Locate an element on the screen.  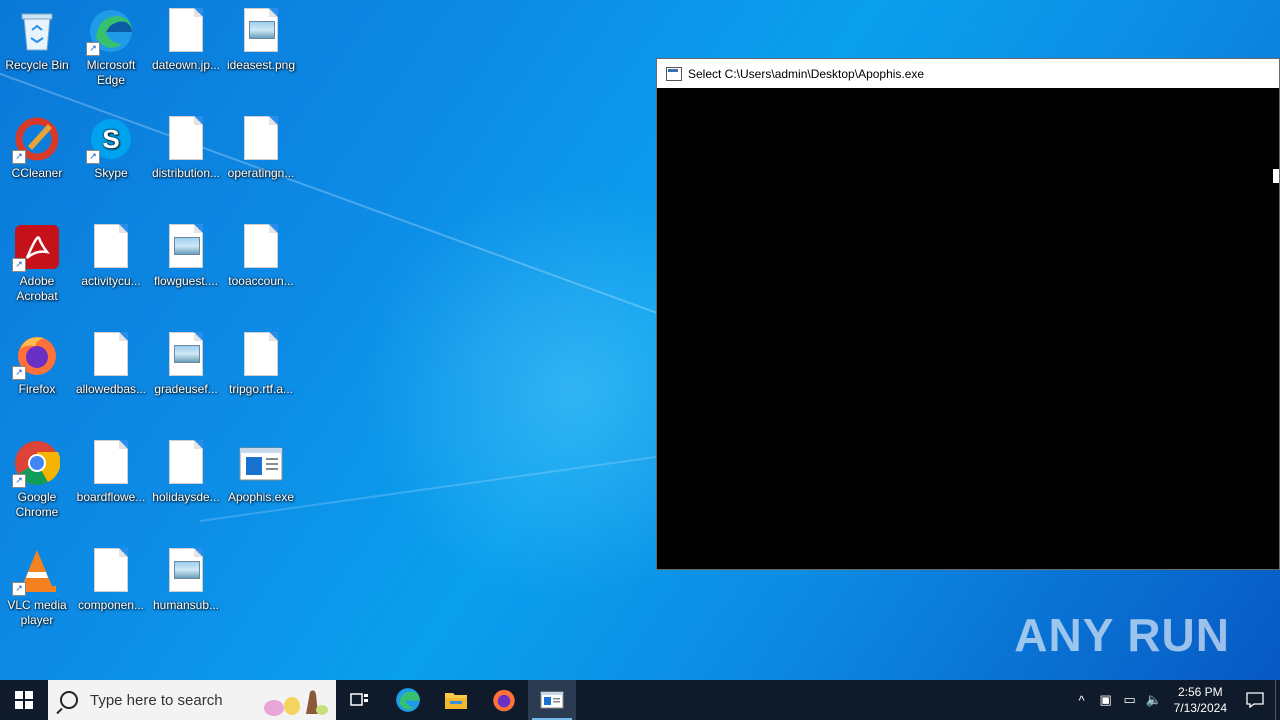
network-icon: ▭ is located at coordinates (1130, 700).